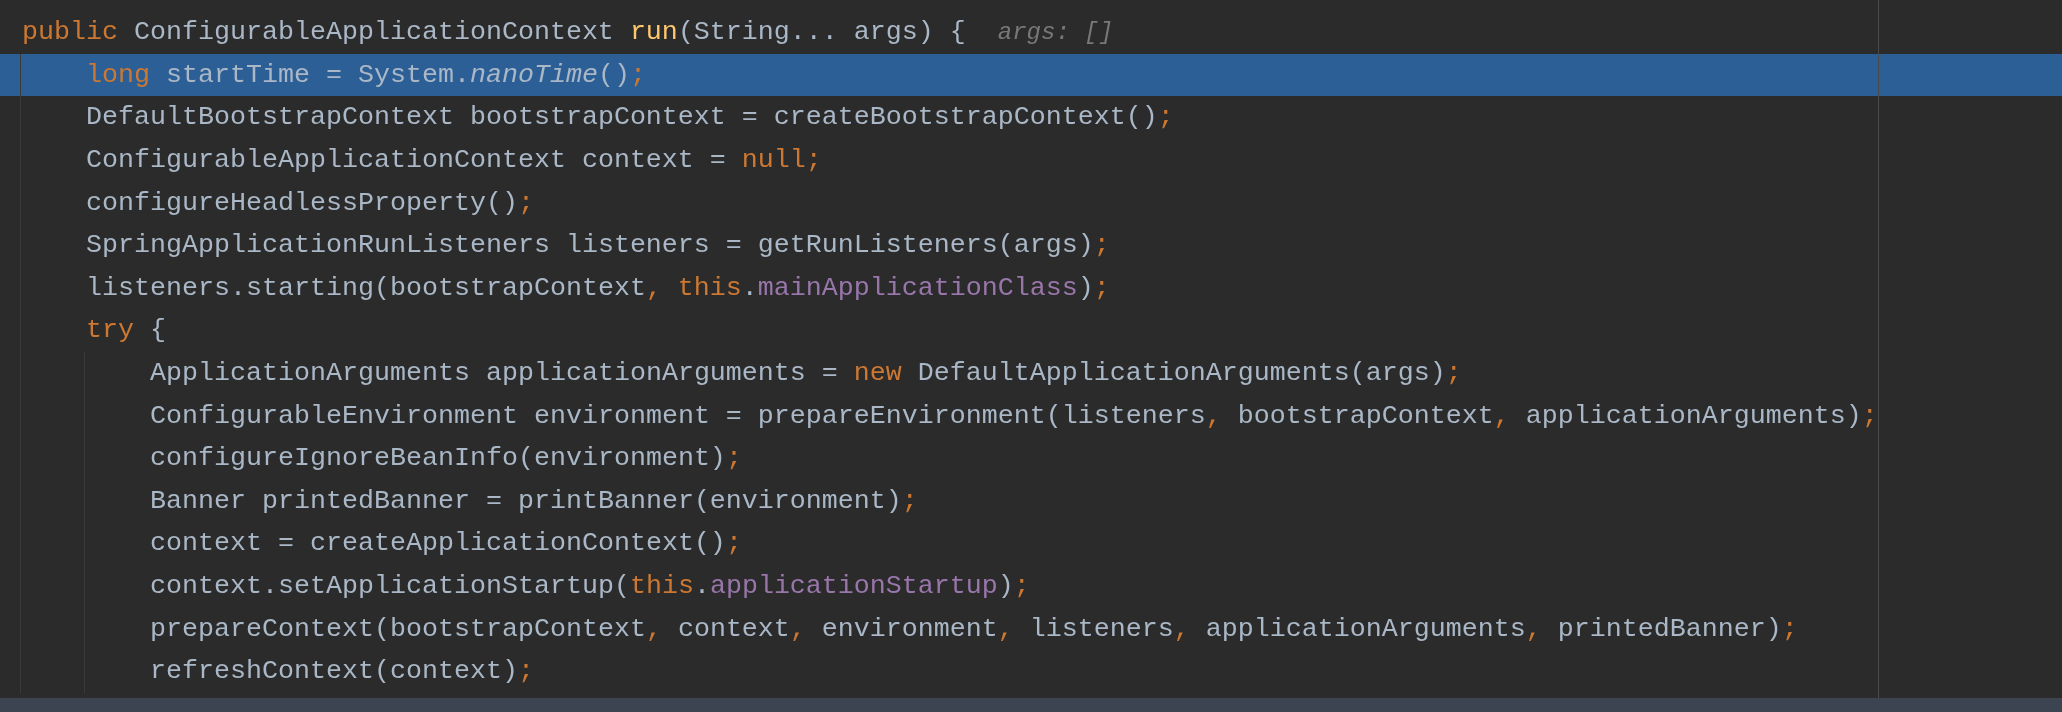 The image size is (2062, 712). I want to click on code-line: ConfigurableEnvironment environment = prepareEnvironment(listeners, bootstrapContext, applicationArguments);, so click(1014, 415).